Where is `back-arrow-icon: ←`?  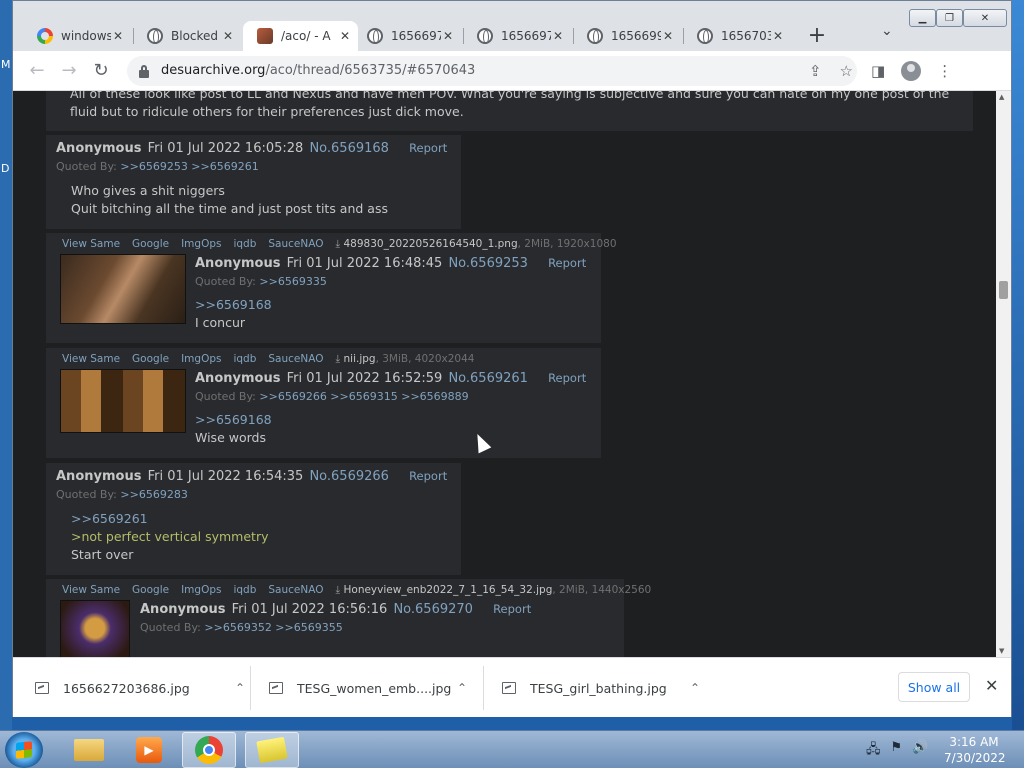
back-arrow-icon: ← is located at coordinates (37, 70).